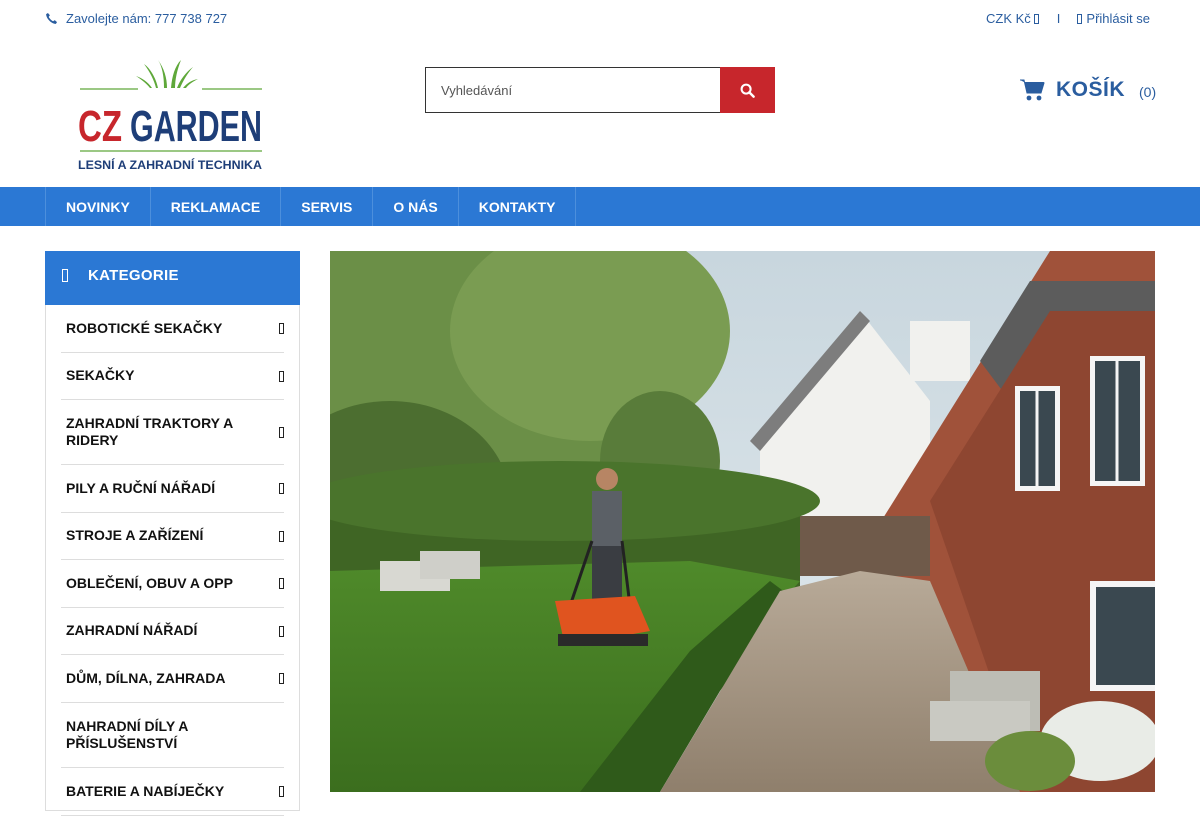 The height and width of the screenshot is (816, 1200). I want to click on caret-down-icon, so click(1036, 18).